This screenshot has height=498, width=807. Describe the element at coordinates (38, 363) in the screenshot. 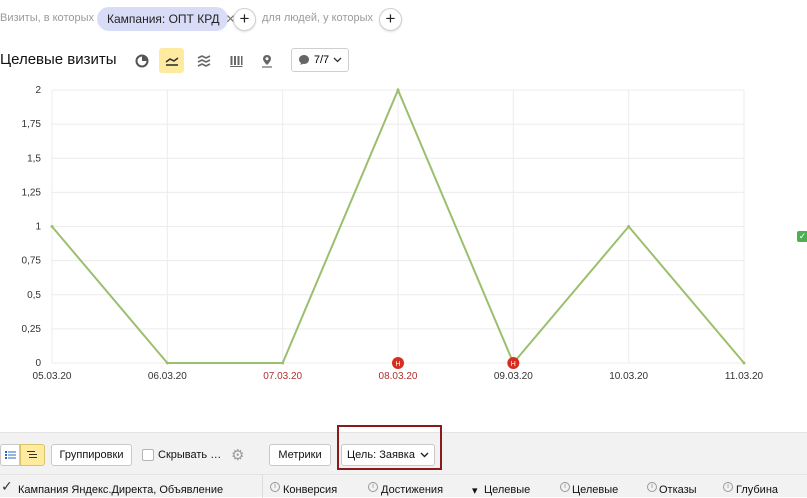

I see `y-tick-label: 0` at that location.